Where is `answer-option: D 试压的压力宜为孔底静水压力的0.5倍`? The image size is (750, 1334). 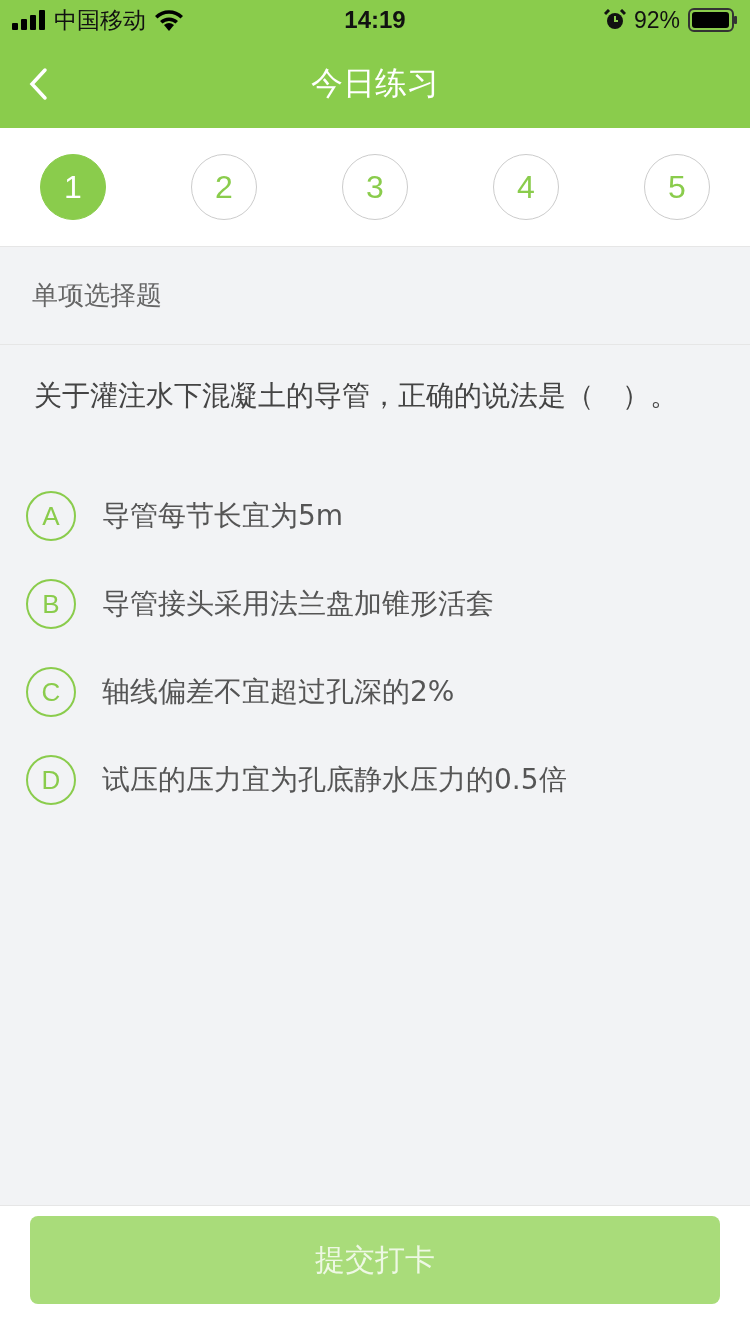 answer-option: D 试压的压力宜为孔底静水压力的0.5倍 is located at coordinates (375, 780).